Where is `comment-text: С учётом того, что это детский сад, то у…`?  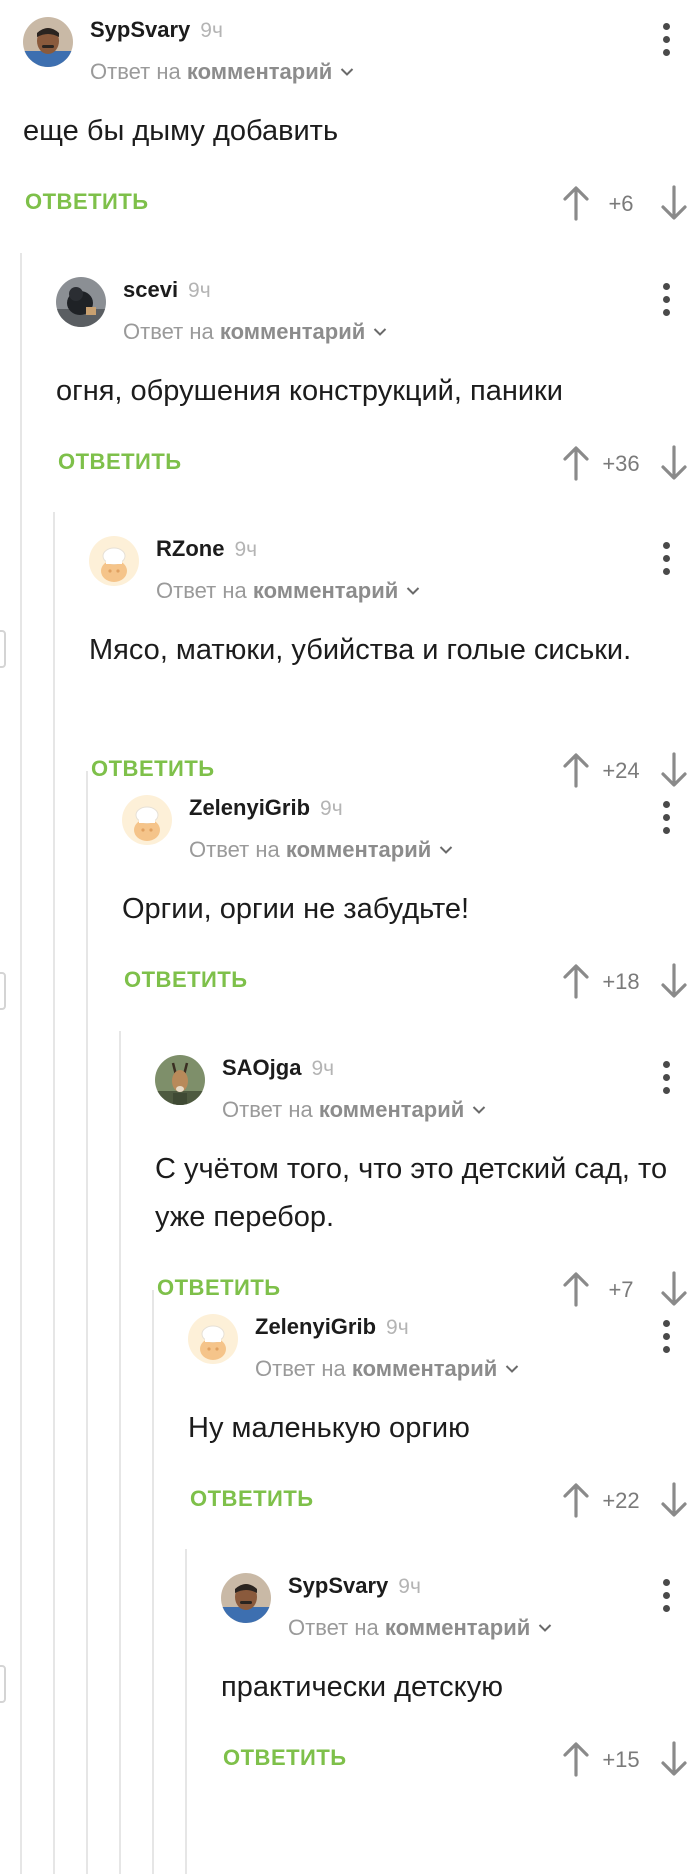
comment-text: С учётом того, что это детский сад, то у… is located at coordinates (411, 1193).